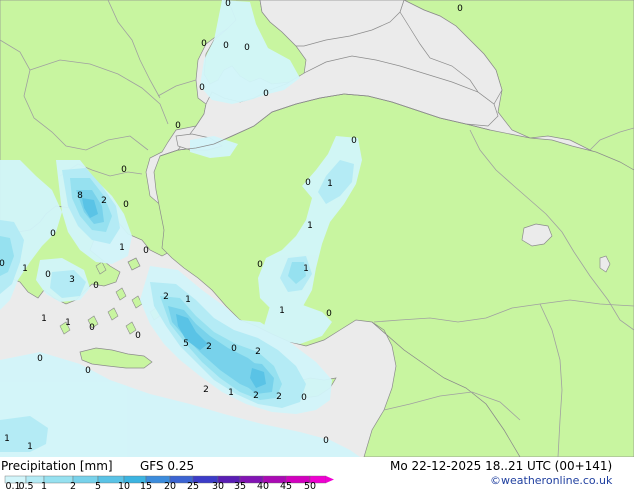 The width and height of the screenshot is (634, 492). What do you see at coordinates (57, 466) in the screenshot?
I see `map-title: Precipitation [mm]` at bounding box center [57, 466].